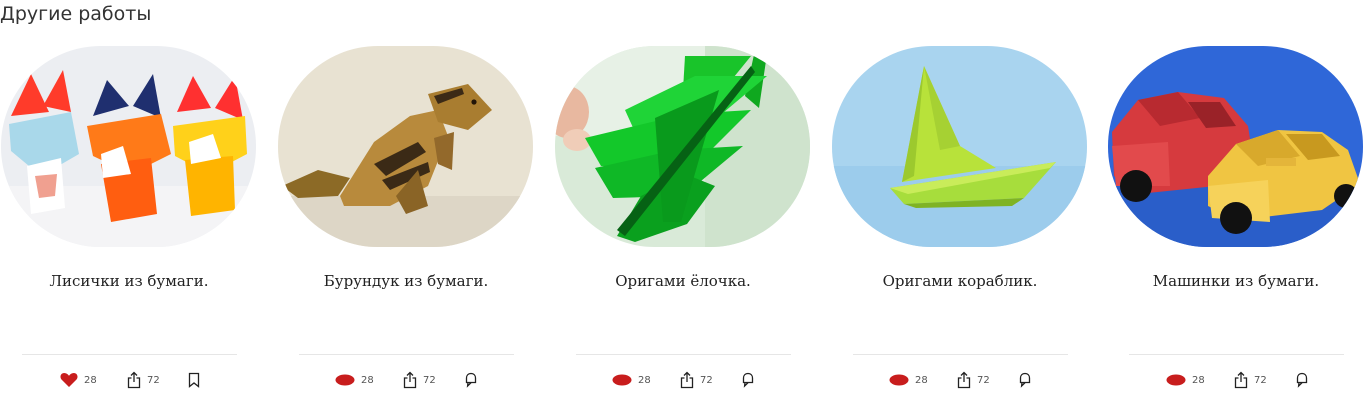 This screenshot has width=1364, height=405. What do you see at coordinates (959, 146) in the screenshot?
I see `work-image-boat` at bounding box center [959, 146].